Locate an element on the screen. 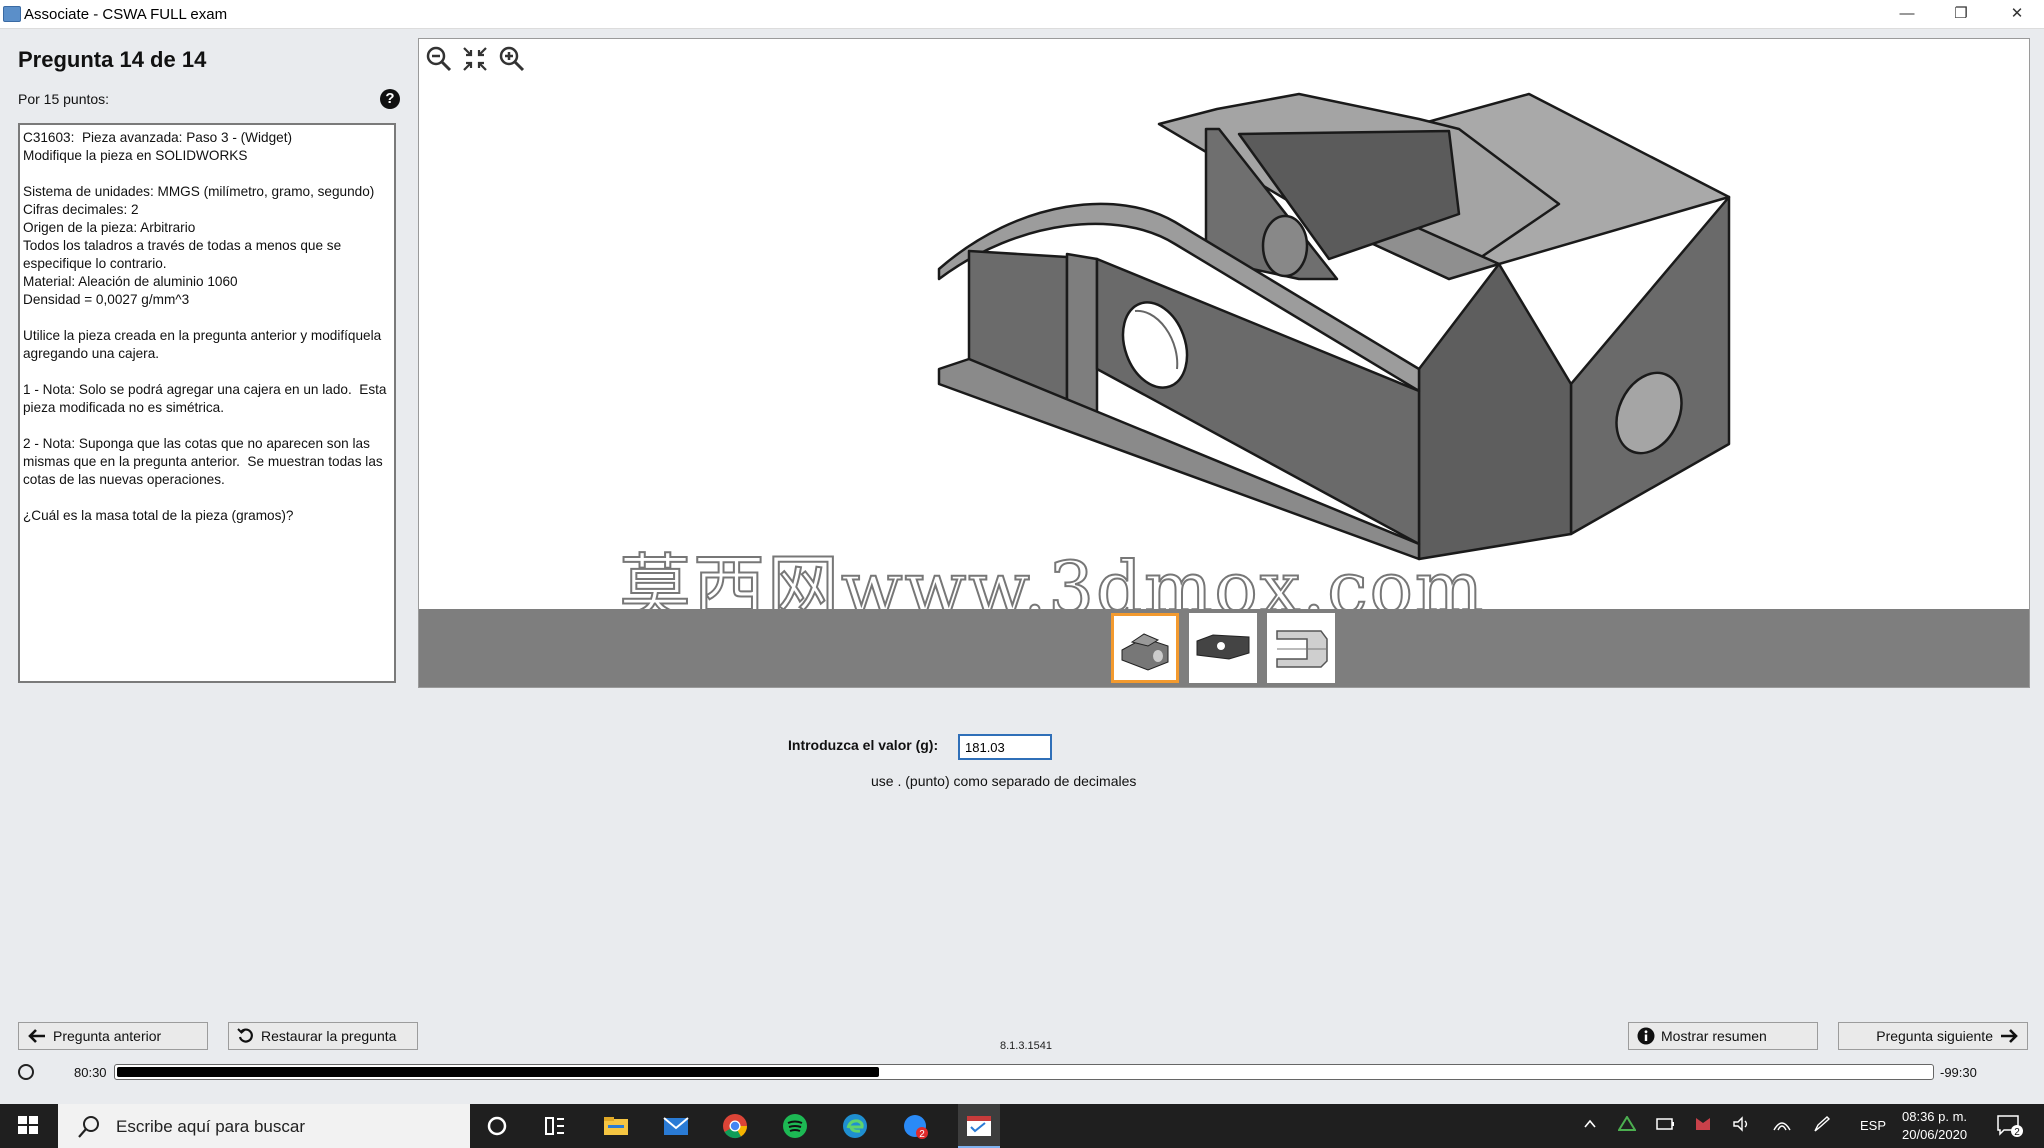 The height and width of the screenshot is (1148, 2044). battery-icon is located at coordinates (1666, 1125).